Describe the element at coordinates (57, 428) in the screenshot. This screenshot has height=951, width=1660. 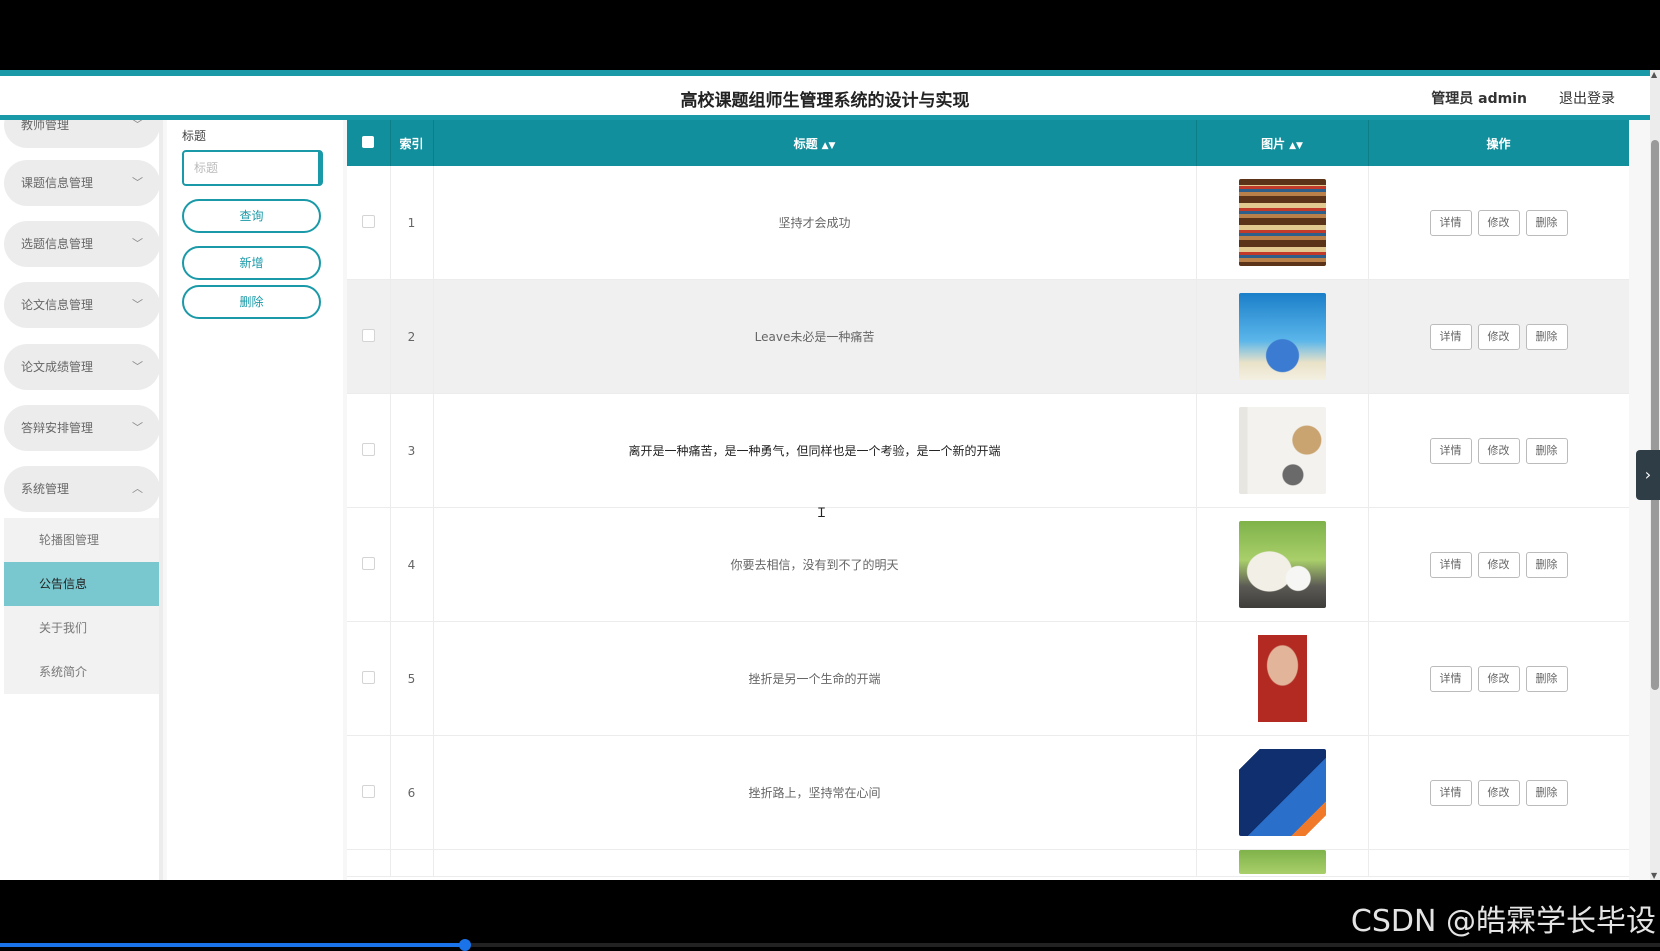
I see `sidebar-item-label: 答辩安排管理` at that location.